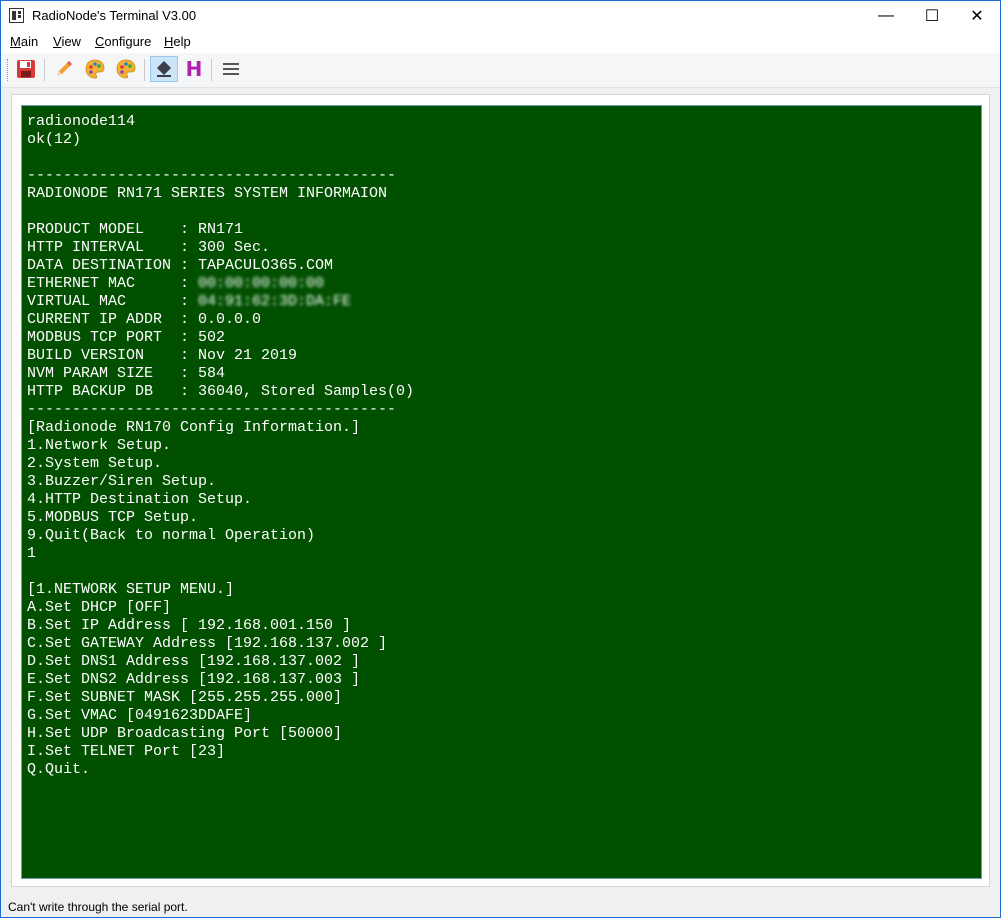 The width and height of the screenshot is (1001, 918). Describe the element at coordinates (98, 907) in the screenshot. I see `status-text: Can't write through the serial port.` at that location.